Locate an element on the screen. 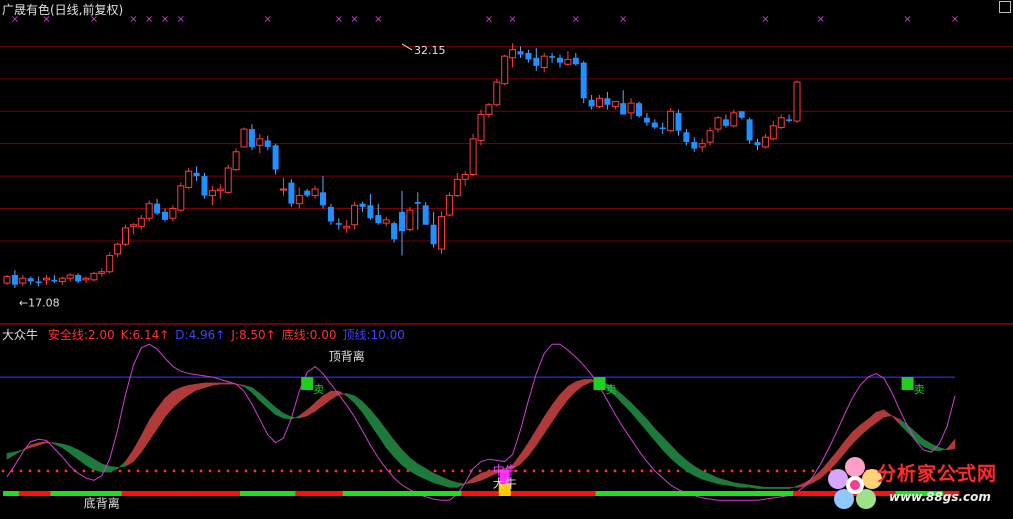 The width and height of the screenshot is (1013, 519). window-restore-button is located at coordinates (1005, 7).